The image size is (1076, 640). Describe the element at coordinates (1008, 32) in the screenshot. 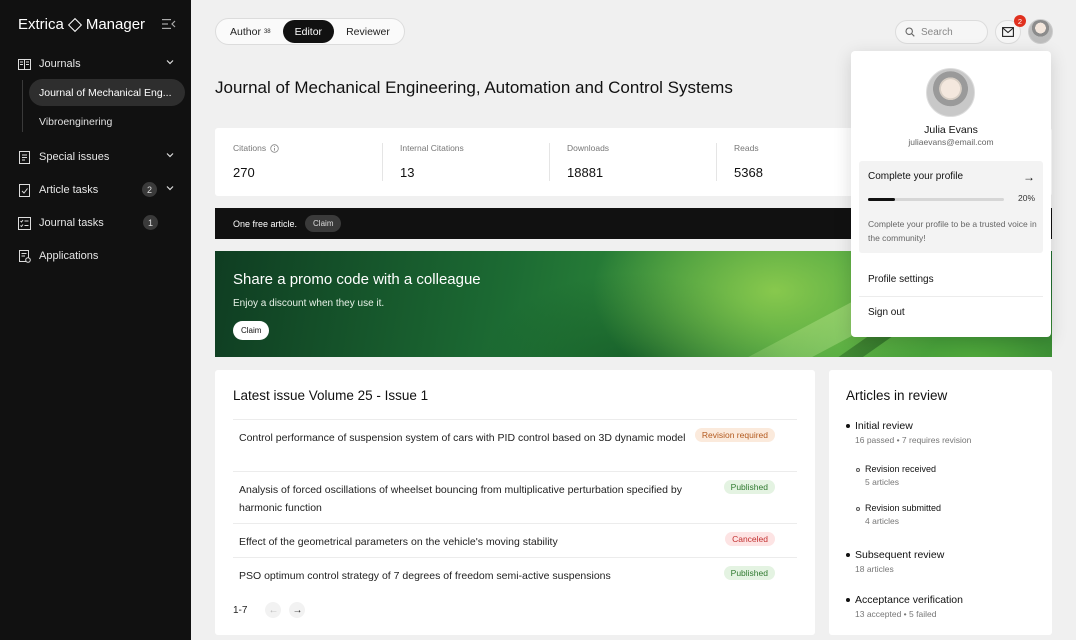

I see `mail-icon` at that location.